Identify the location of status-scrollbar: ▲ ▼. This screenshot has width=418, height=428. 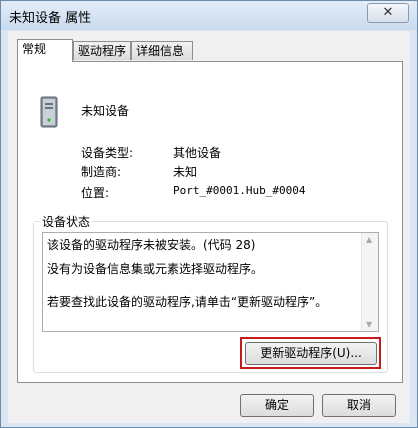
(369, 282).